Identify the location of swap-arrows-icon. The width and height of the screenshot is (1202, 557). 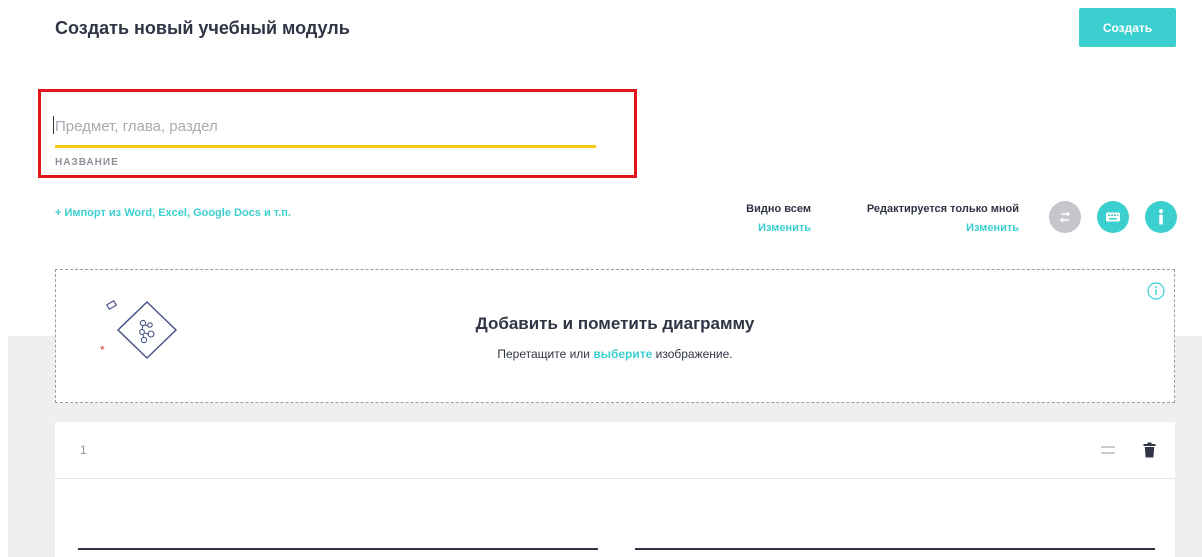
(1065, 217).